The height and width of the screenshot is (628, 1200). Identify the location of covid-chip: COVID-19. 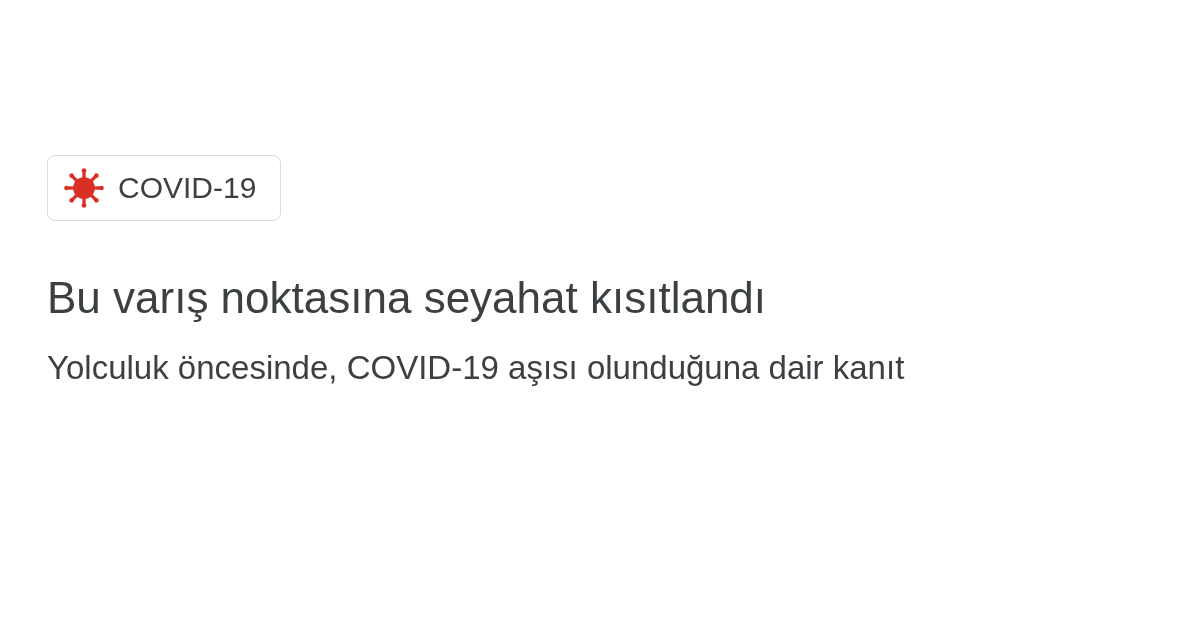
(164, 188).